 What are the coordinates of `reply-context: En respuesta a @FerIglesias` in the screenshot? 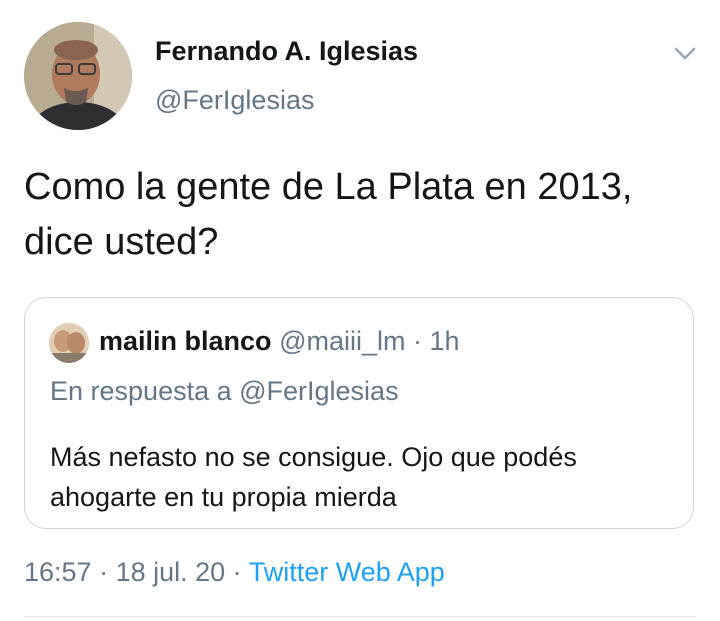 It's located at (224, 391).